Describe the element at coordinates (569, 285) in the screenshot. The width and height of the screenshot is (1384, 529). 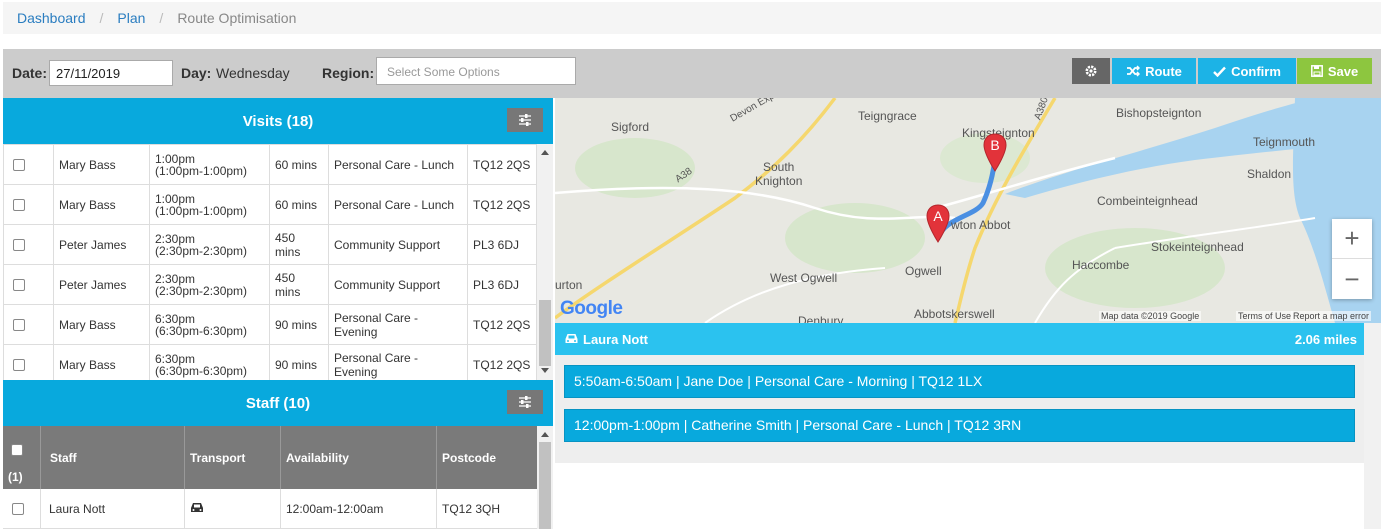
I see `map-label-urton: urton` at that location.